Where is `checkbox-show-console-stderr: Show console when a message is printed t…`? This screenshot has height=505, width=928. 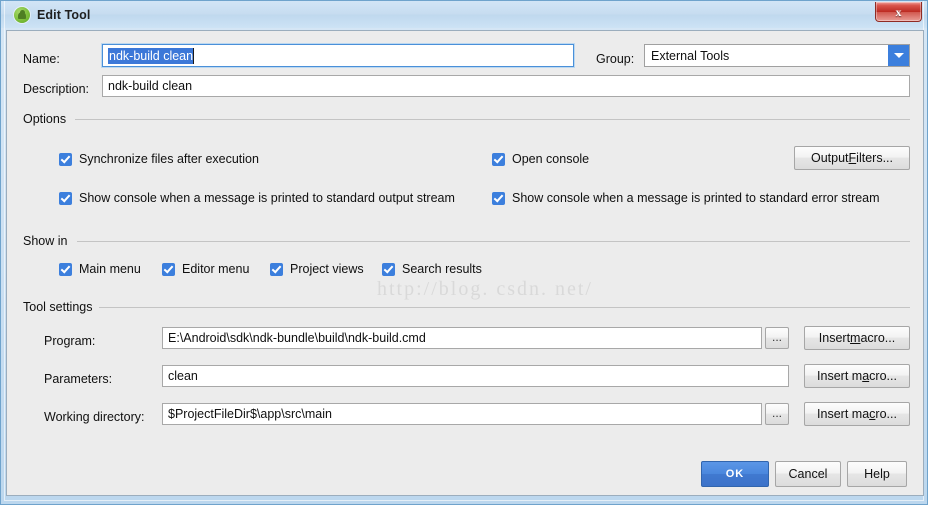 checkbox-show-console-stderr: Show console when a message is printed t… is located at coordinates (686, 198).